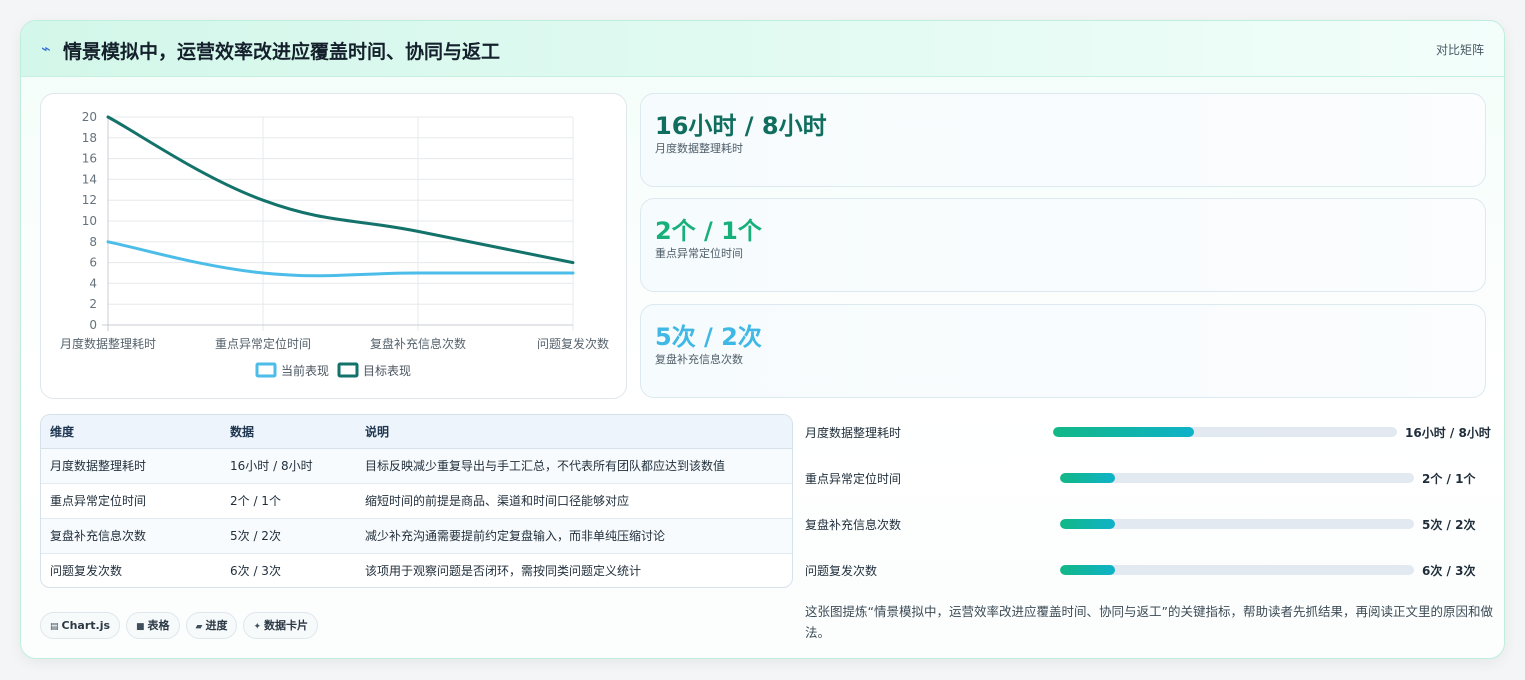 Image resolution: width=1525 pixels, height=680 pixels. I want to click on progress-row: 问题复发次数 6次 / 3次, so click(1150, 570).